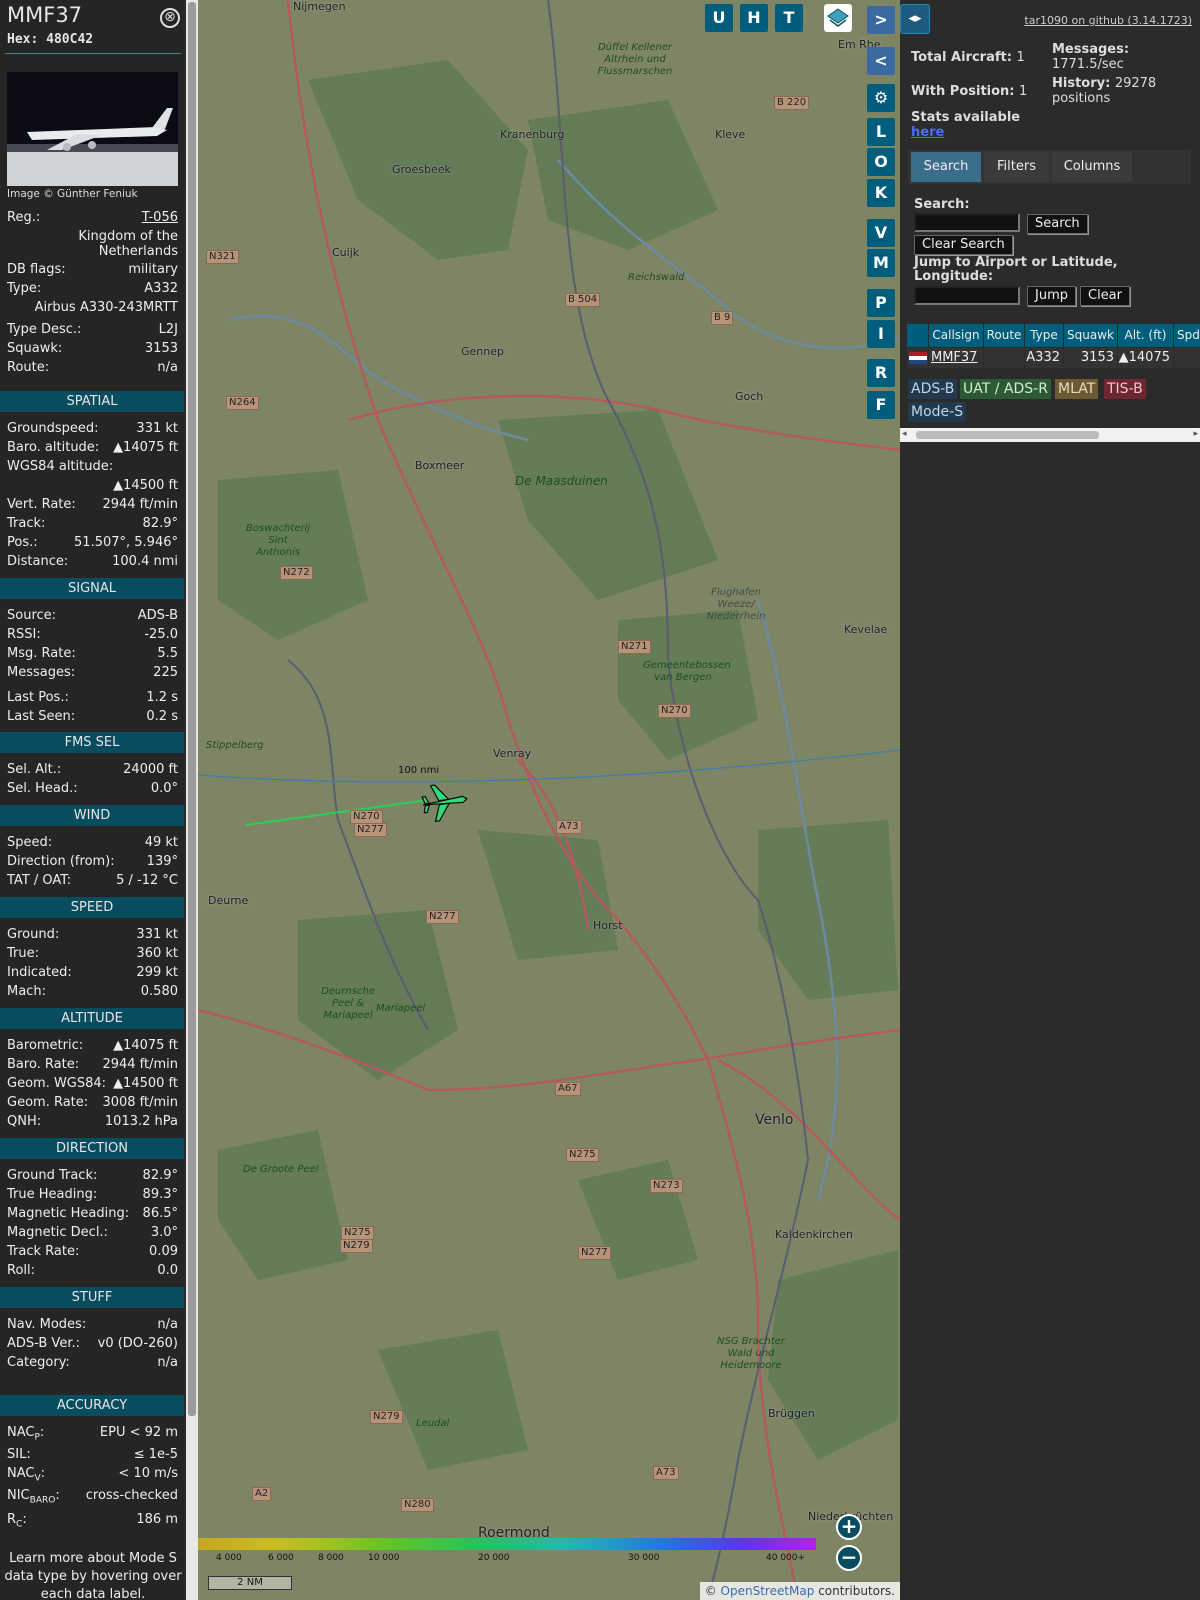 The width and height of the screenshot is (1200, 1600). I want to click on side-button-r: R, so click(881, 373).